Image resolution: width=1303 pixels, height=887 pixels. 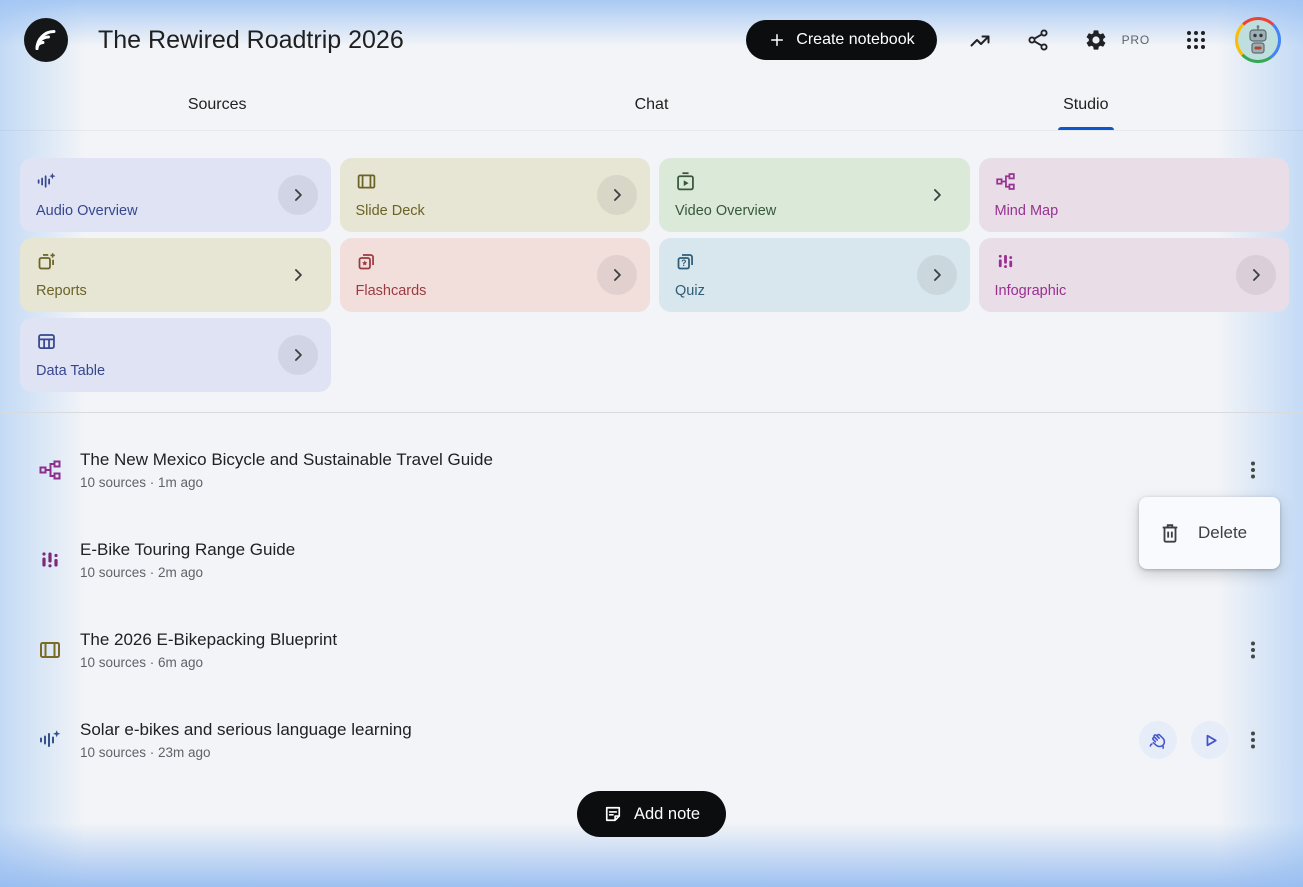 What do you see at coordinates (1135, 40) in the screenshot?
I see `pro-badge: PRO` at bounding box center [1135, 40].